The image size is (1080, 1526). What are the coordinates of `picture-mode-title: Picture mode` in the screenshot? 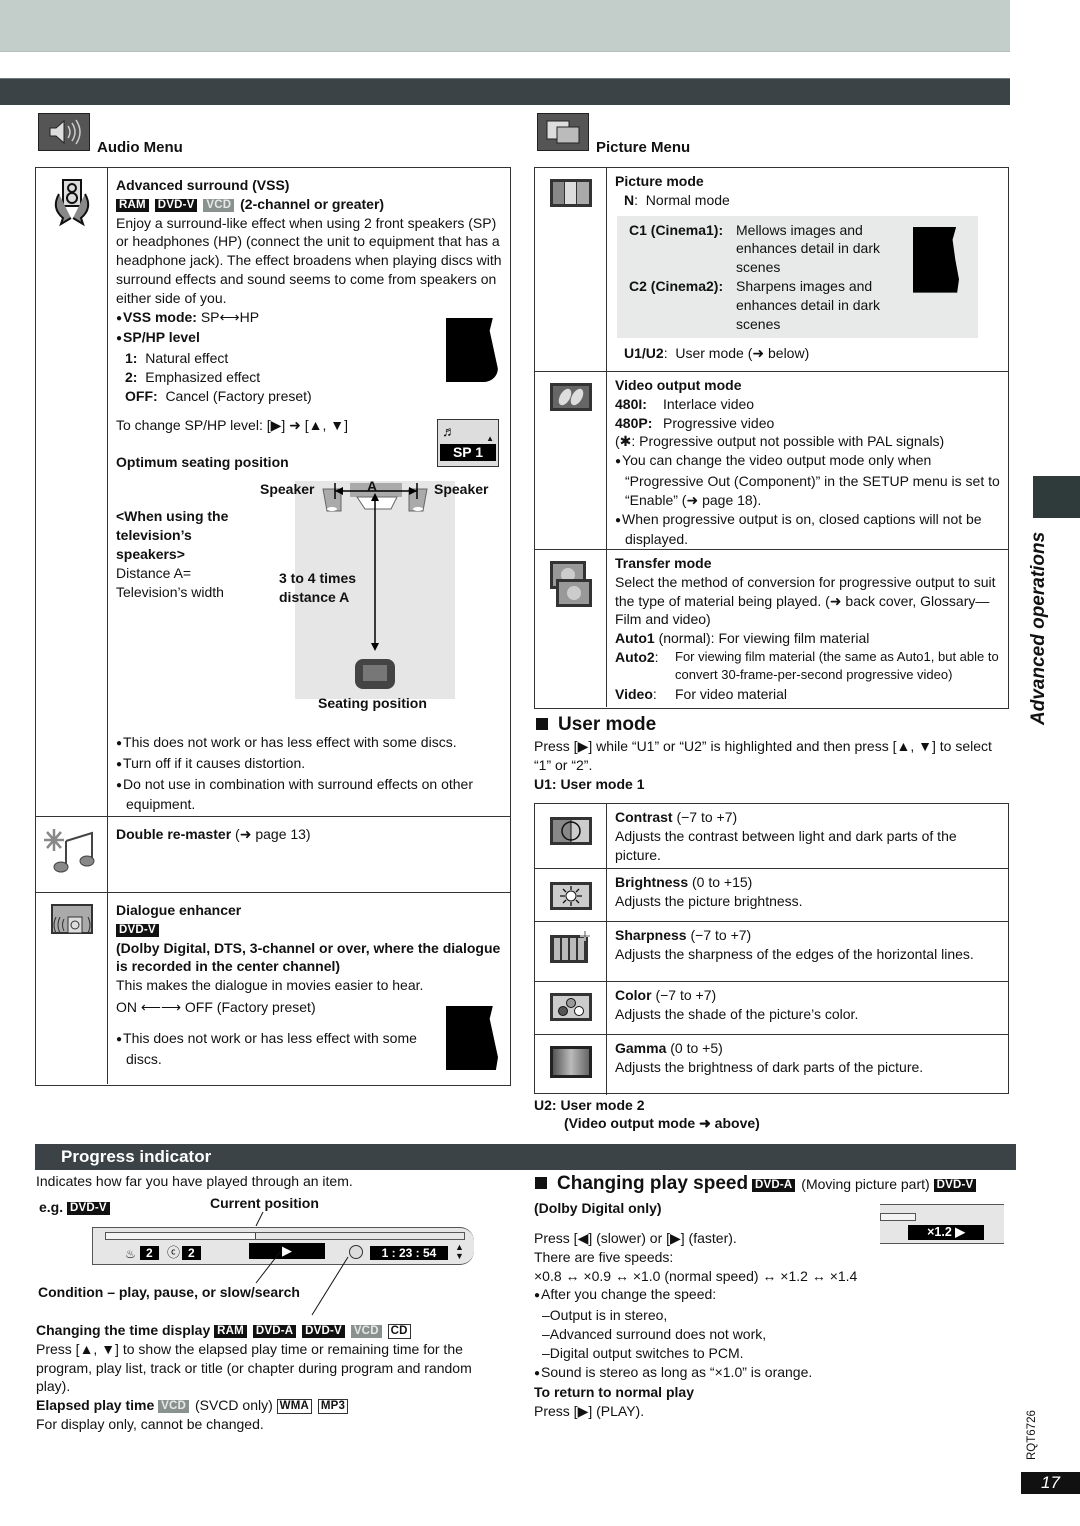 It's located at (659, 181).